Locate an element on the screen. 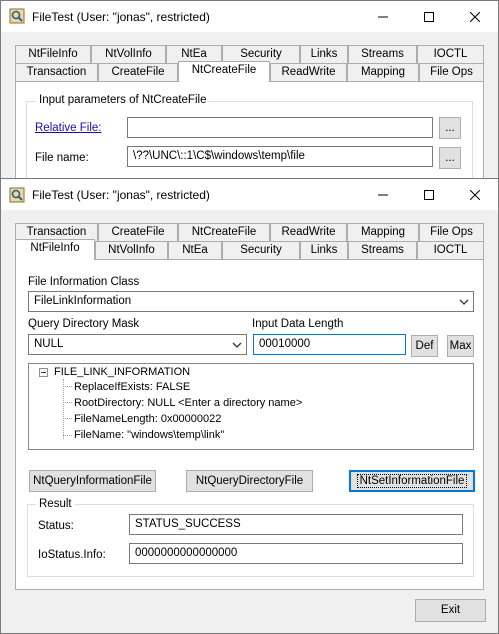  tab-ntea: NtEa is located at coordinates (195, 250).